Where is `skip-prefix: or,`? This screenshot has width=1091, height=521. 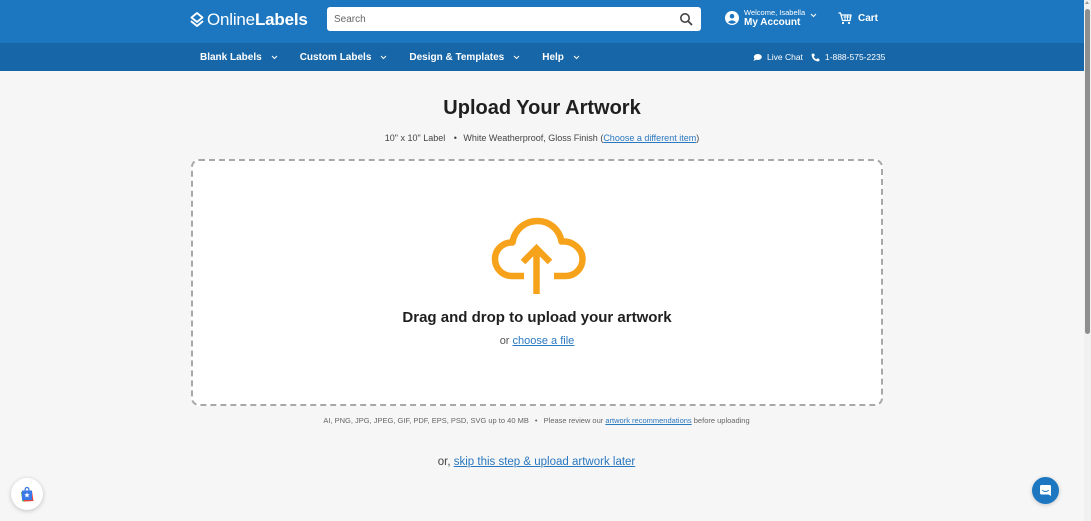 skip-prefix: or, is located at coordinates (444, 462).